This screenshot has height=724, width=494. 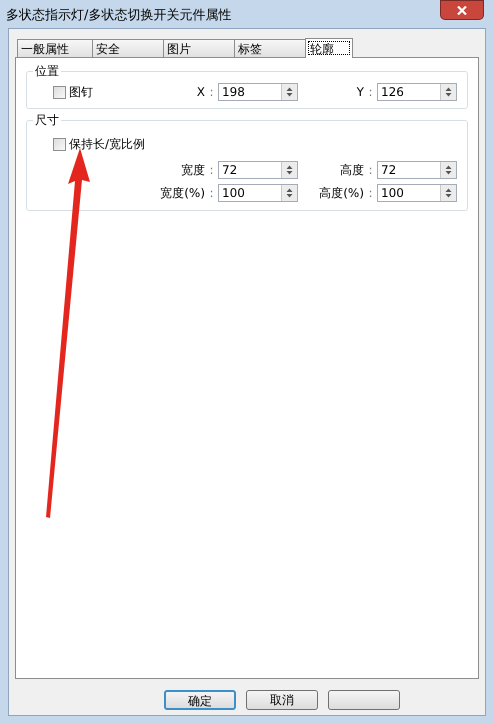 I want to click on close-button, so click(x=462, y=10).